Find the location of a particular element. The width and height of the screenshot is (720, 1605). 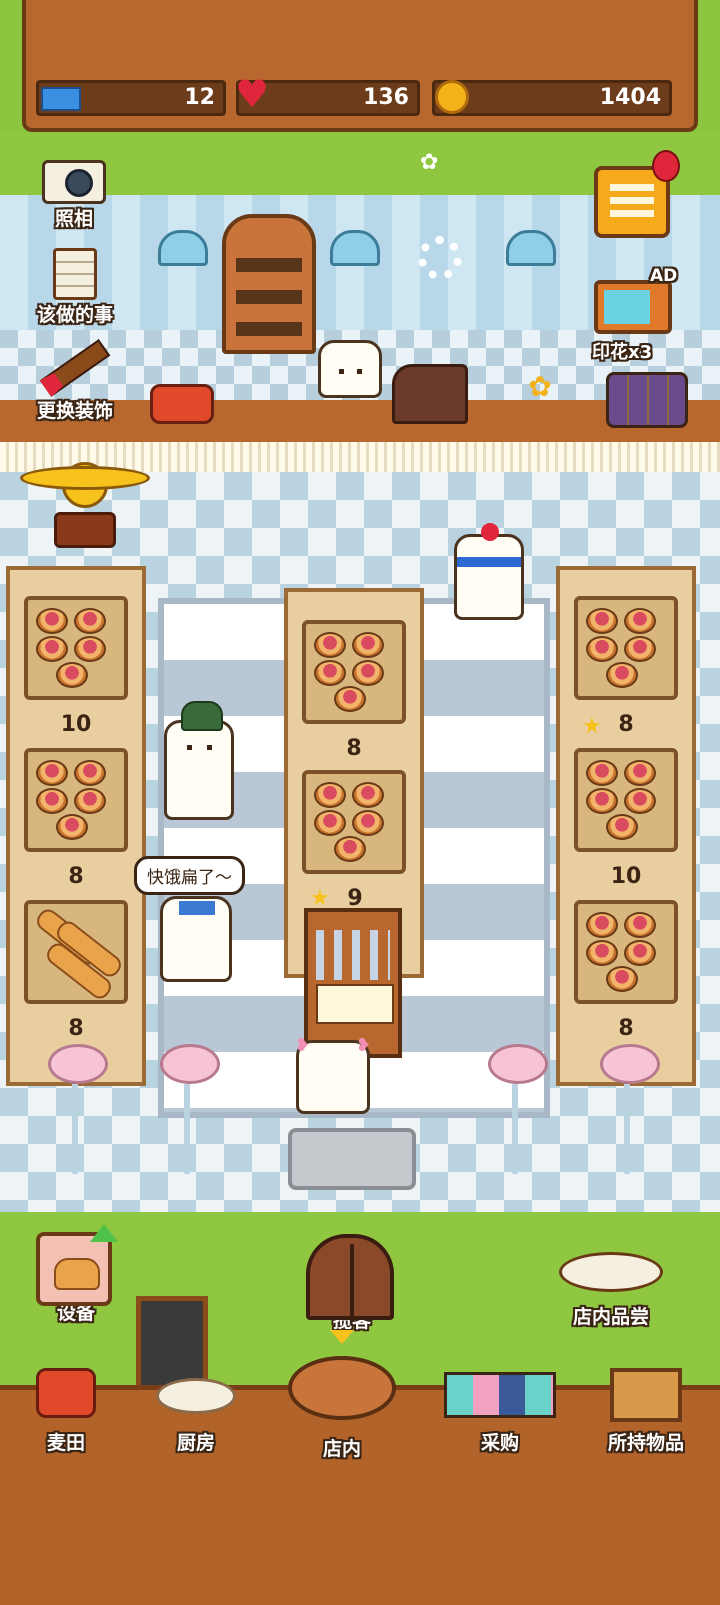

trophy-icon is located at coordinates (85, 502).